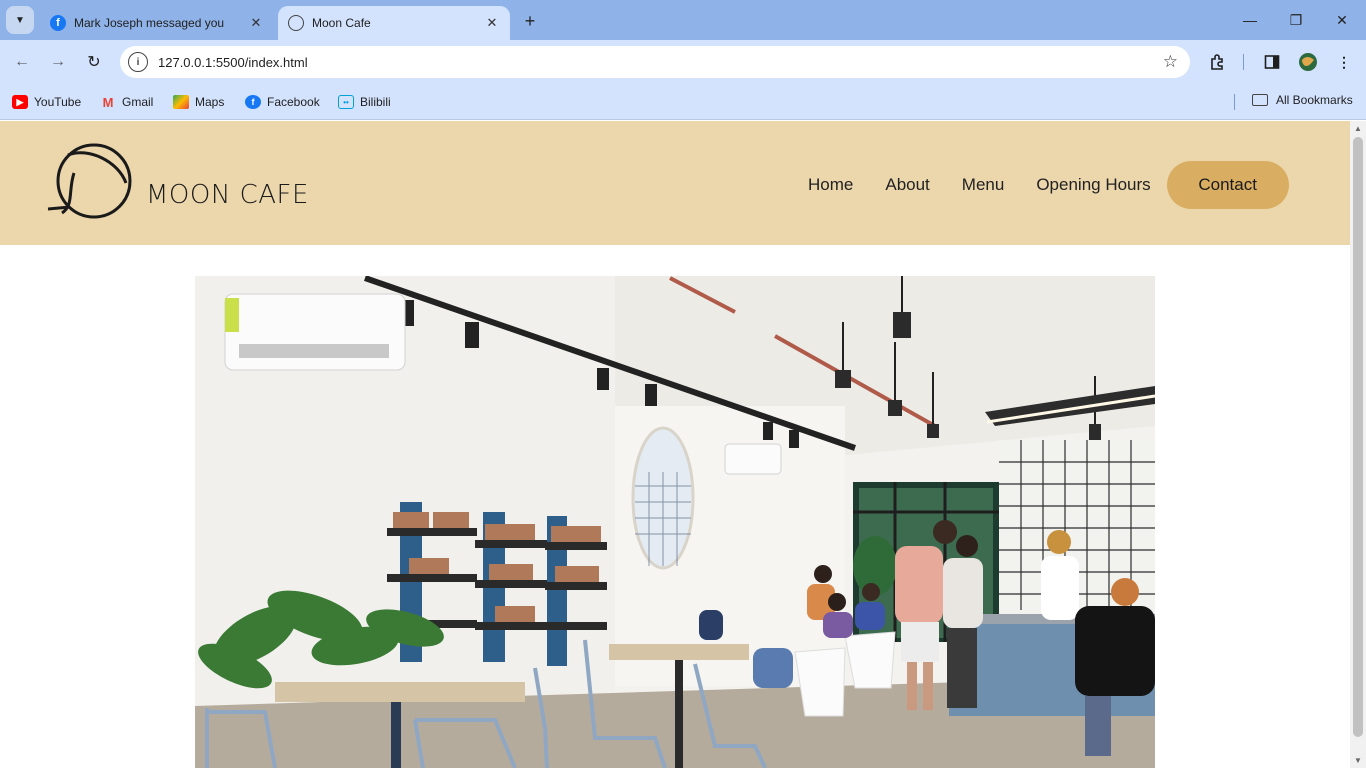 This screenshot has width=1366, height=768. Describe the element at coordinates (1358, 437) in the screenshot. I see `scroll-thumb` at that location.